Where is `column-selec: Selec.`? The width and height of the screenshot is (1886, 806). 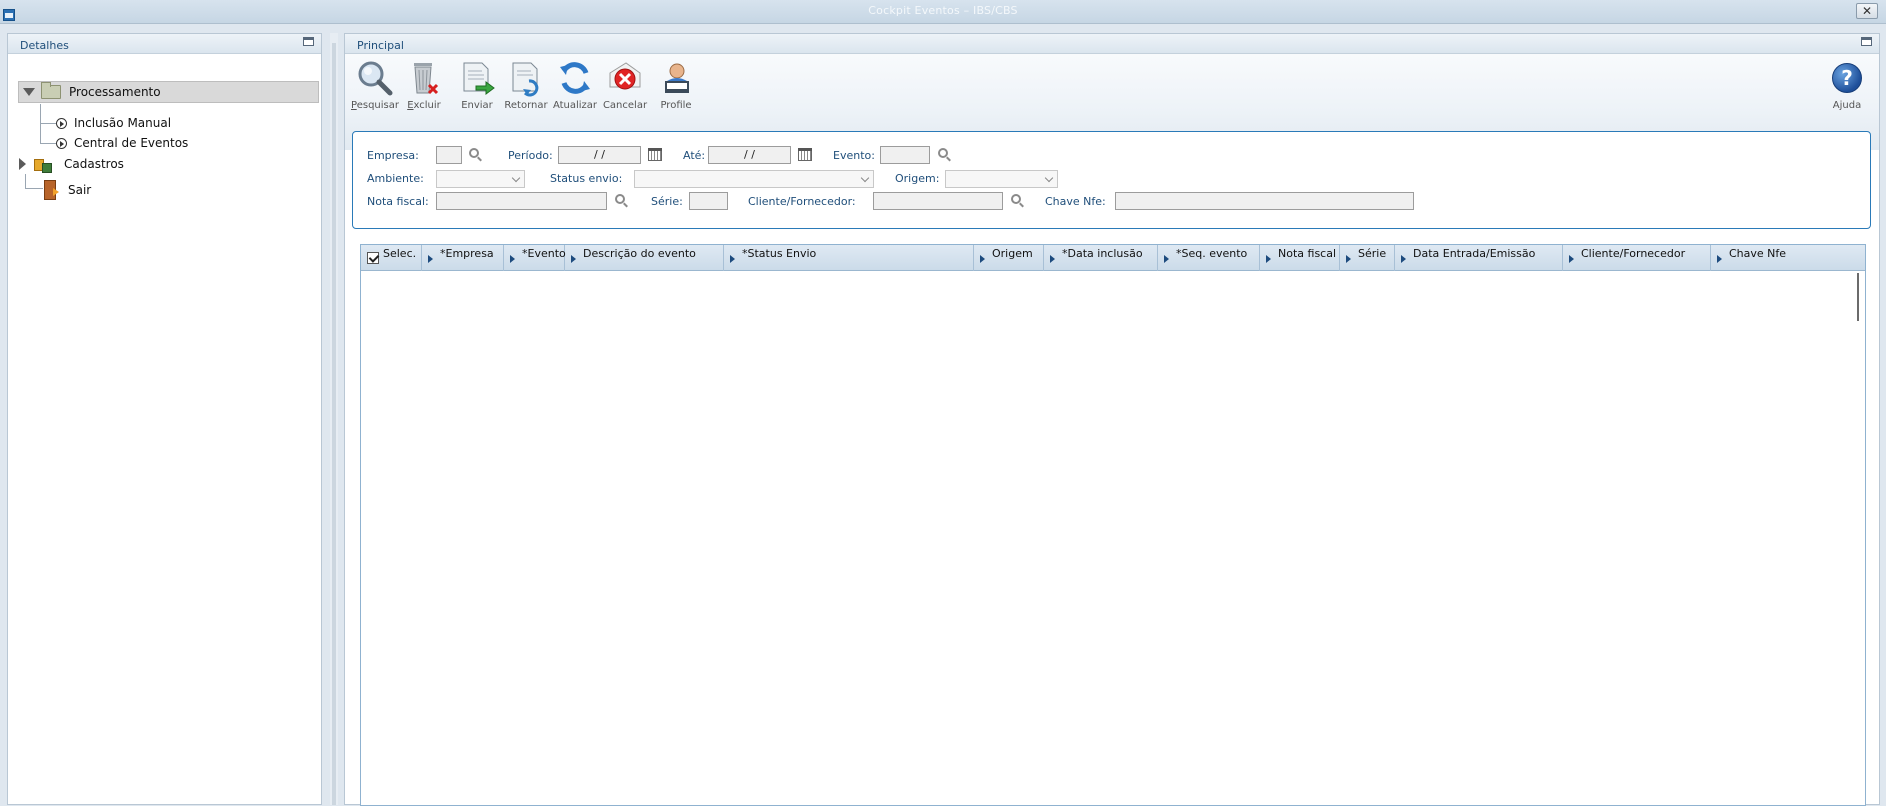 column-selec: Selec. is located at coordinates (391, 258).